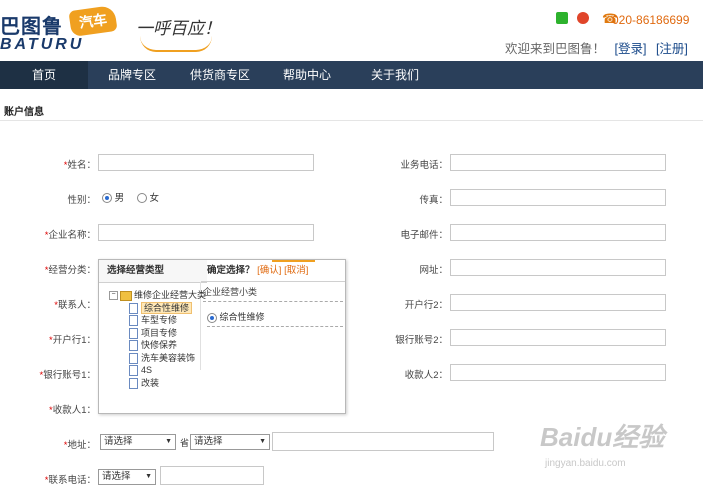 This screenshot has height=492, width=703. I want to click on section-title: 账户信息, so click(24, 112).